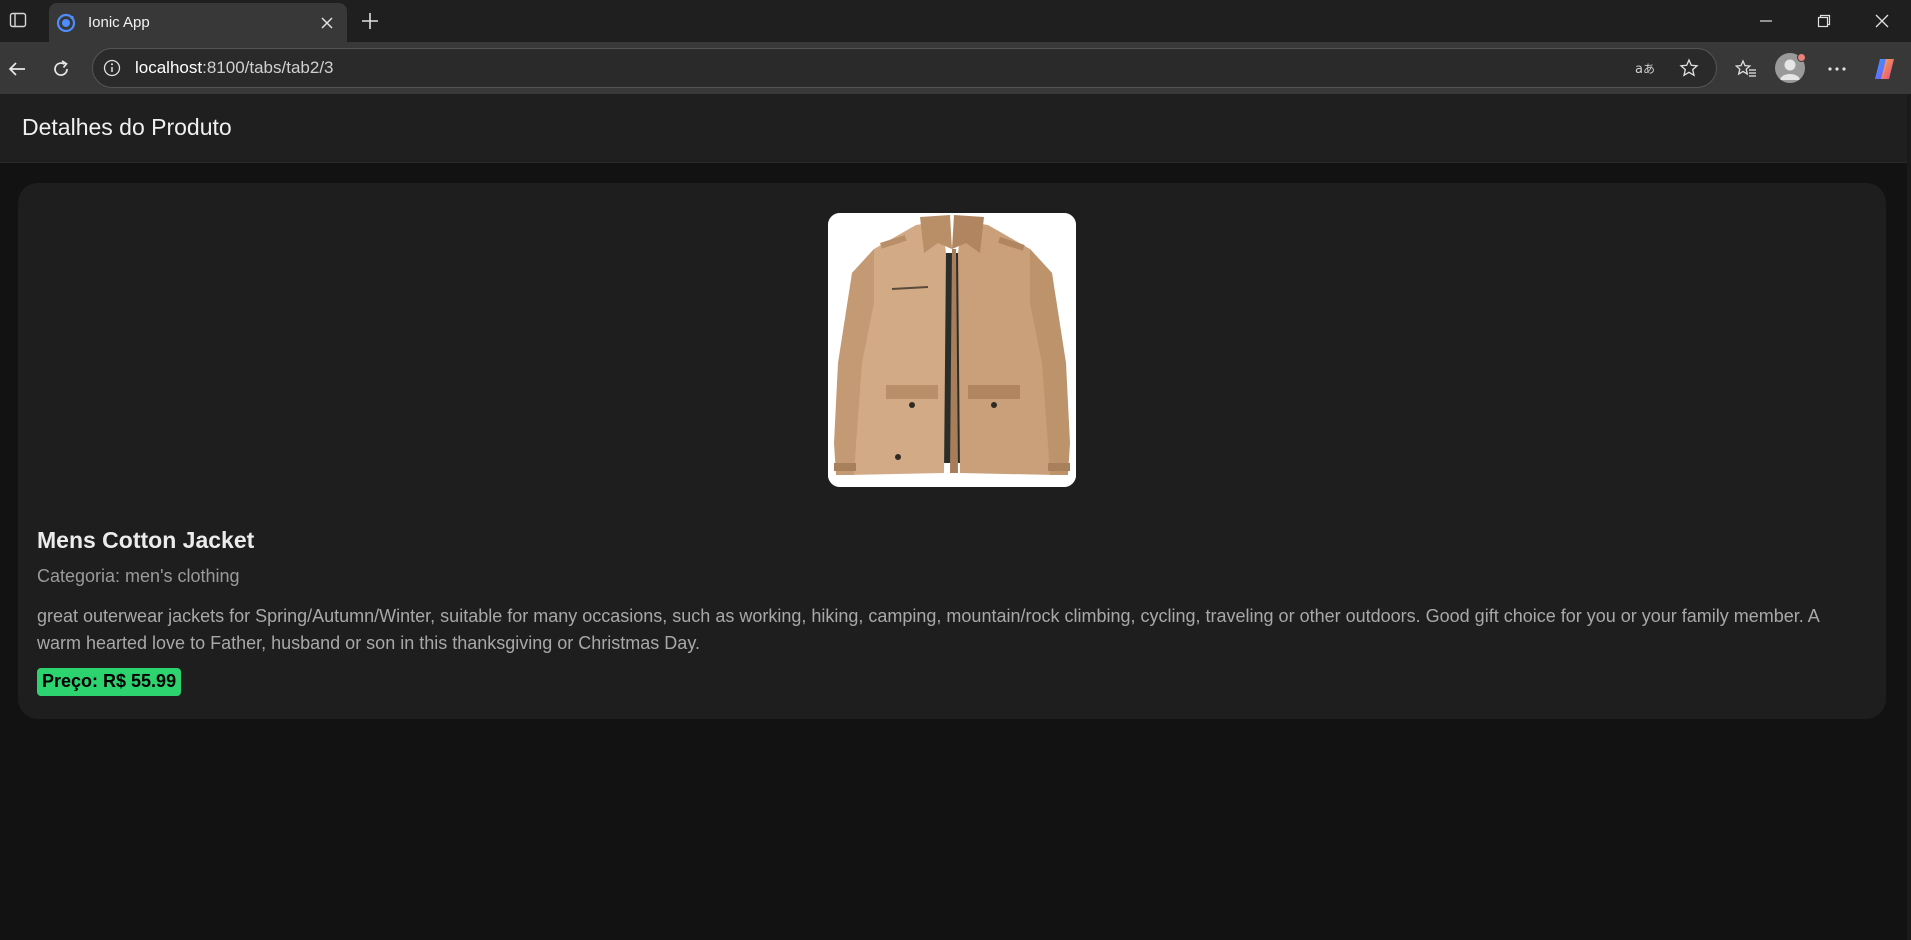 This screenshot has height=940, width=1911. I want to click on address-bar: localhost:8100/tabs/tab2/3 aあ, so click(904, 68).